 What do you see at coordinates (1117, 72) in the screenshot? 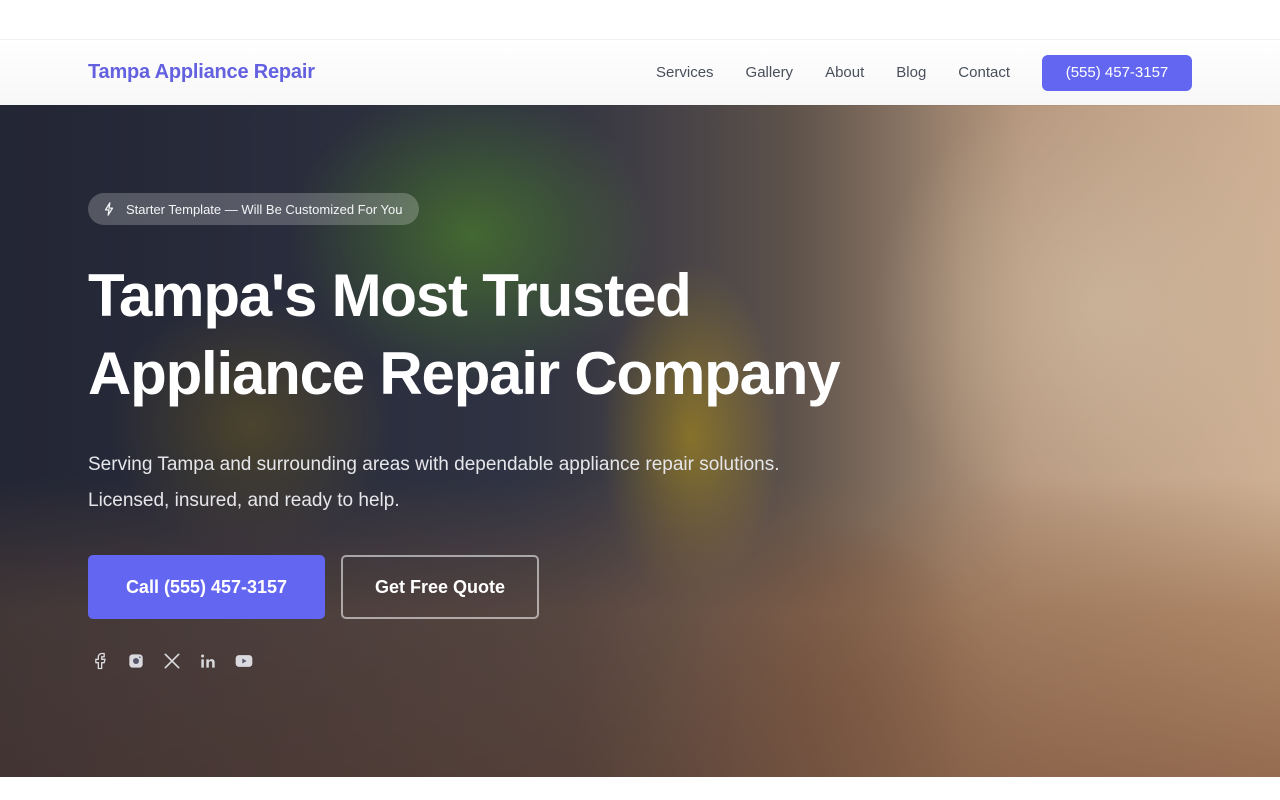
I see `nav-phone-button: (555) 457-3157` at bounding box center [1117, 72].